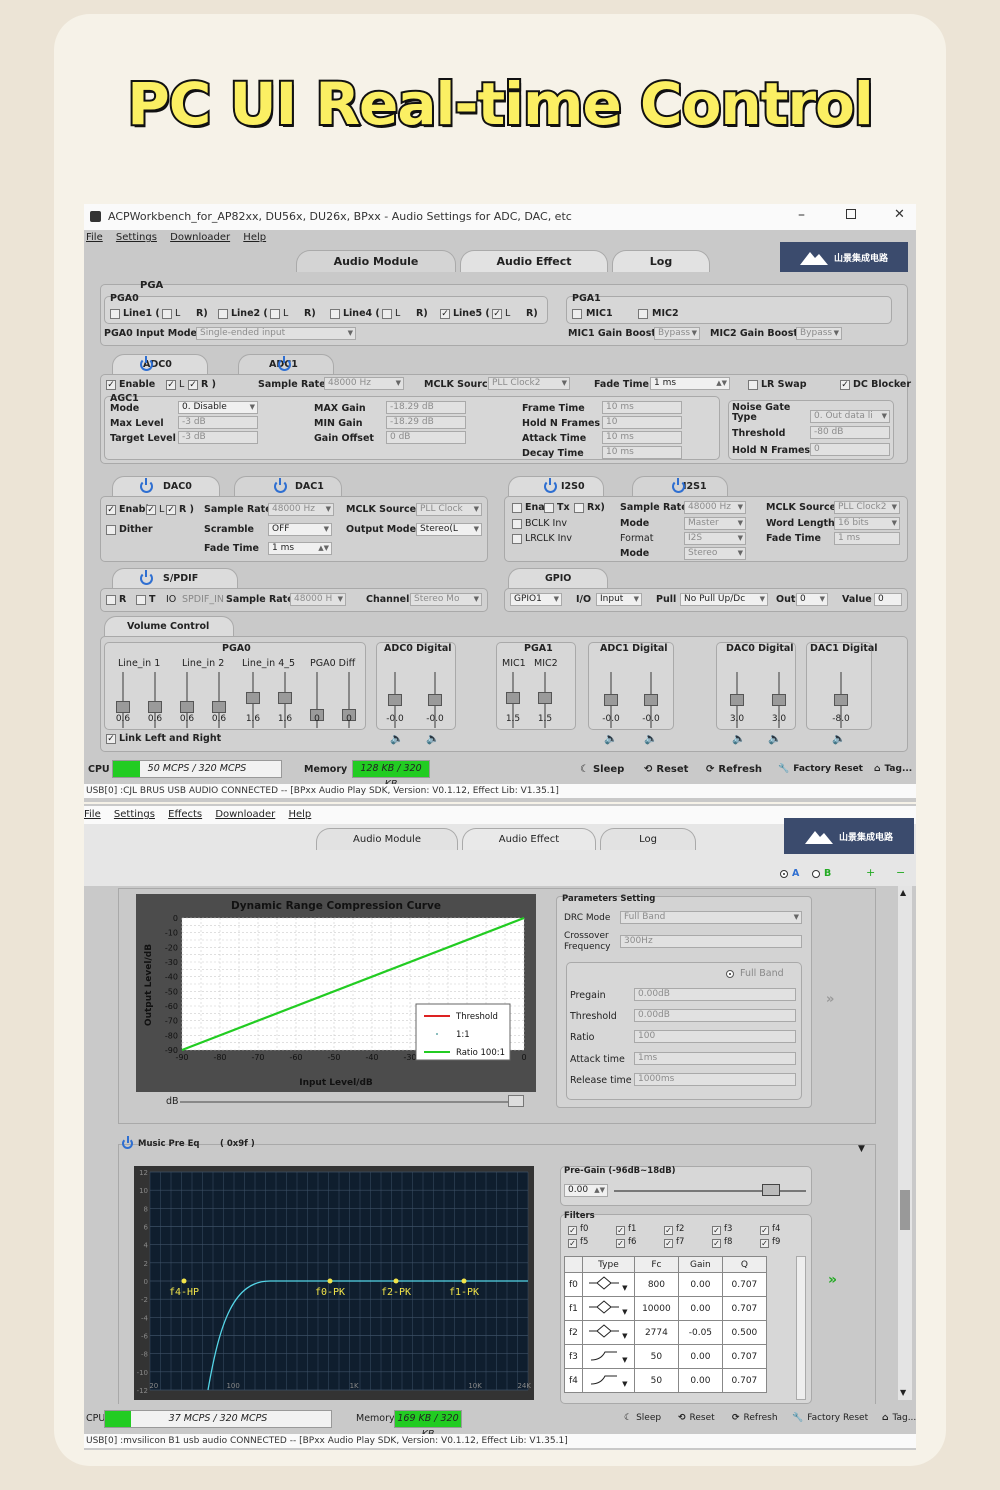 This screenshot has width=1000, height=1490. I want to click on output-mode-select: Stereo(L ▼, so click(449, 529).